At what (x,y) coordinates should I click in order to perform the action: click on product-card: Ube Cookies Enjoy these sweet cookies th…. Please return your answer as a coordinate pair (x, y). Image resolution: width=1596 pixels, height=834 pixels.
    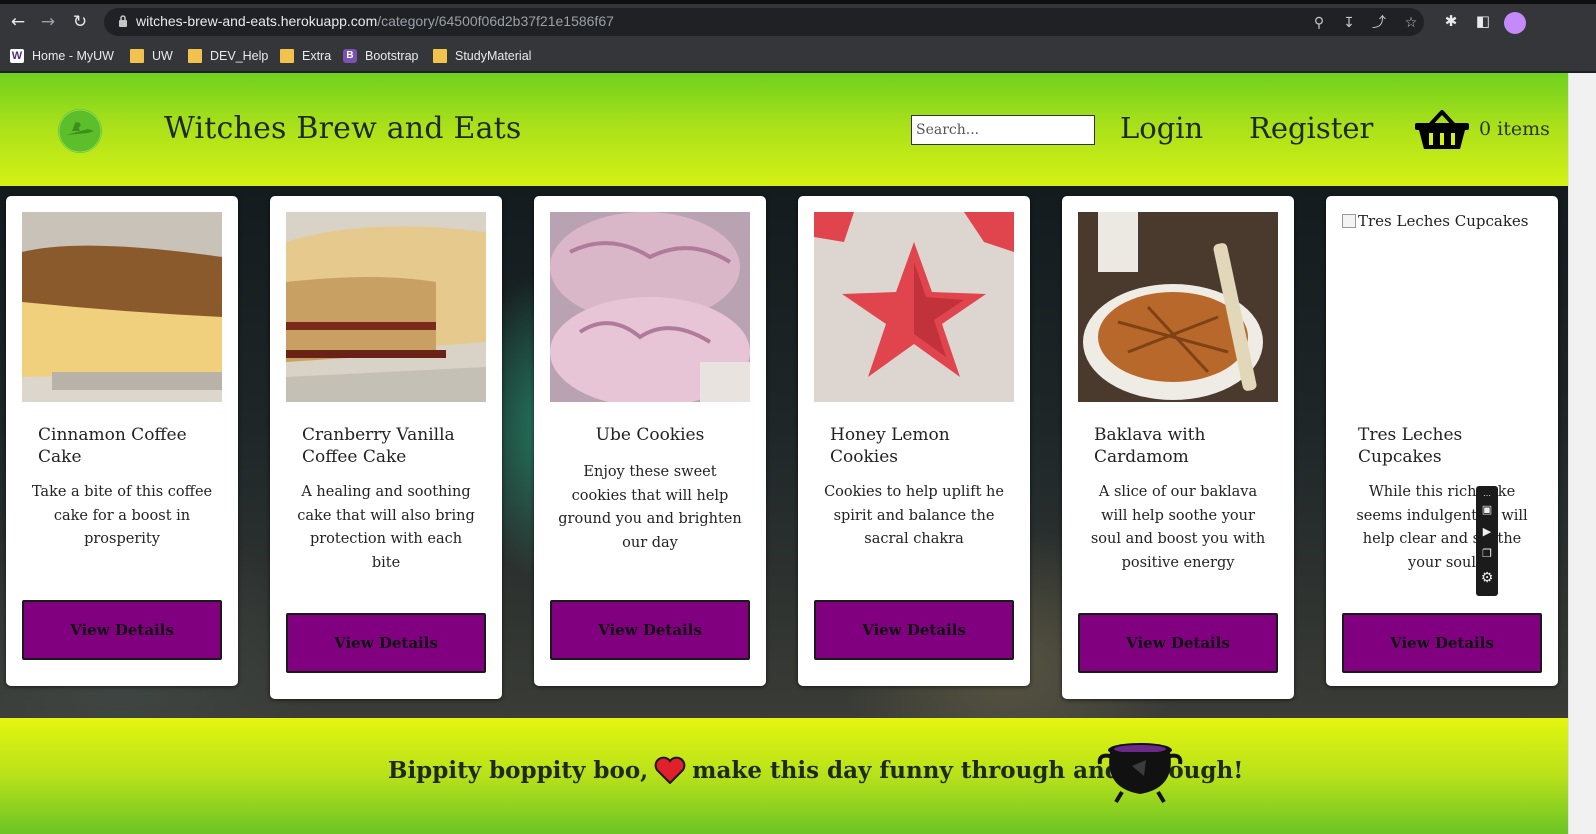
    Looking at the image, I should click on (650, 441).